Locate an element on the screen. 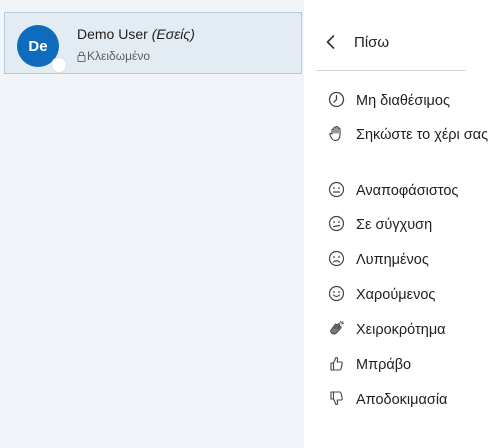 Image resolution: width=500 pixels, height=448 pixels. clapping-hands-icon is located at coordinates (337, 327).